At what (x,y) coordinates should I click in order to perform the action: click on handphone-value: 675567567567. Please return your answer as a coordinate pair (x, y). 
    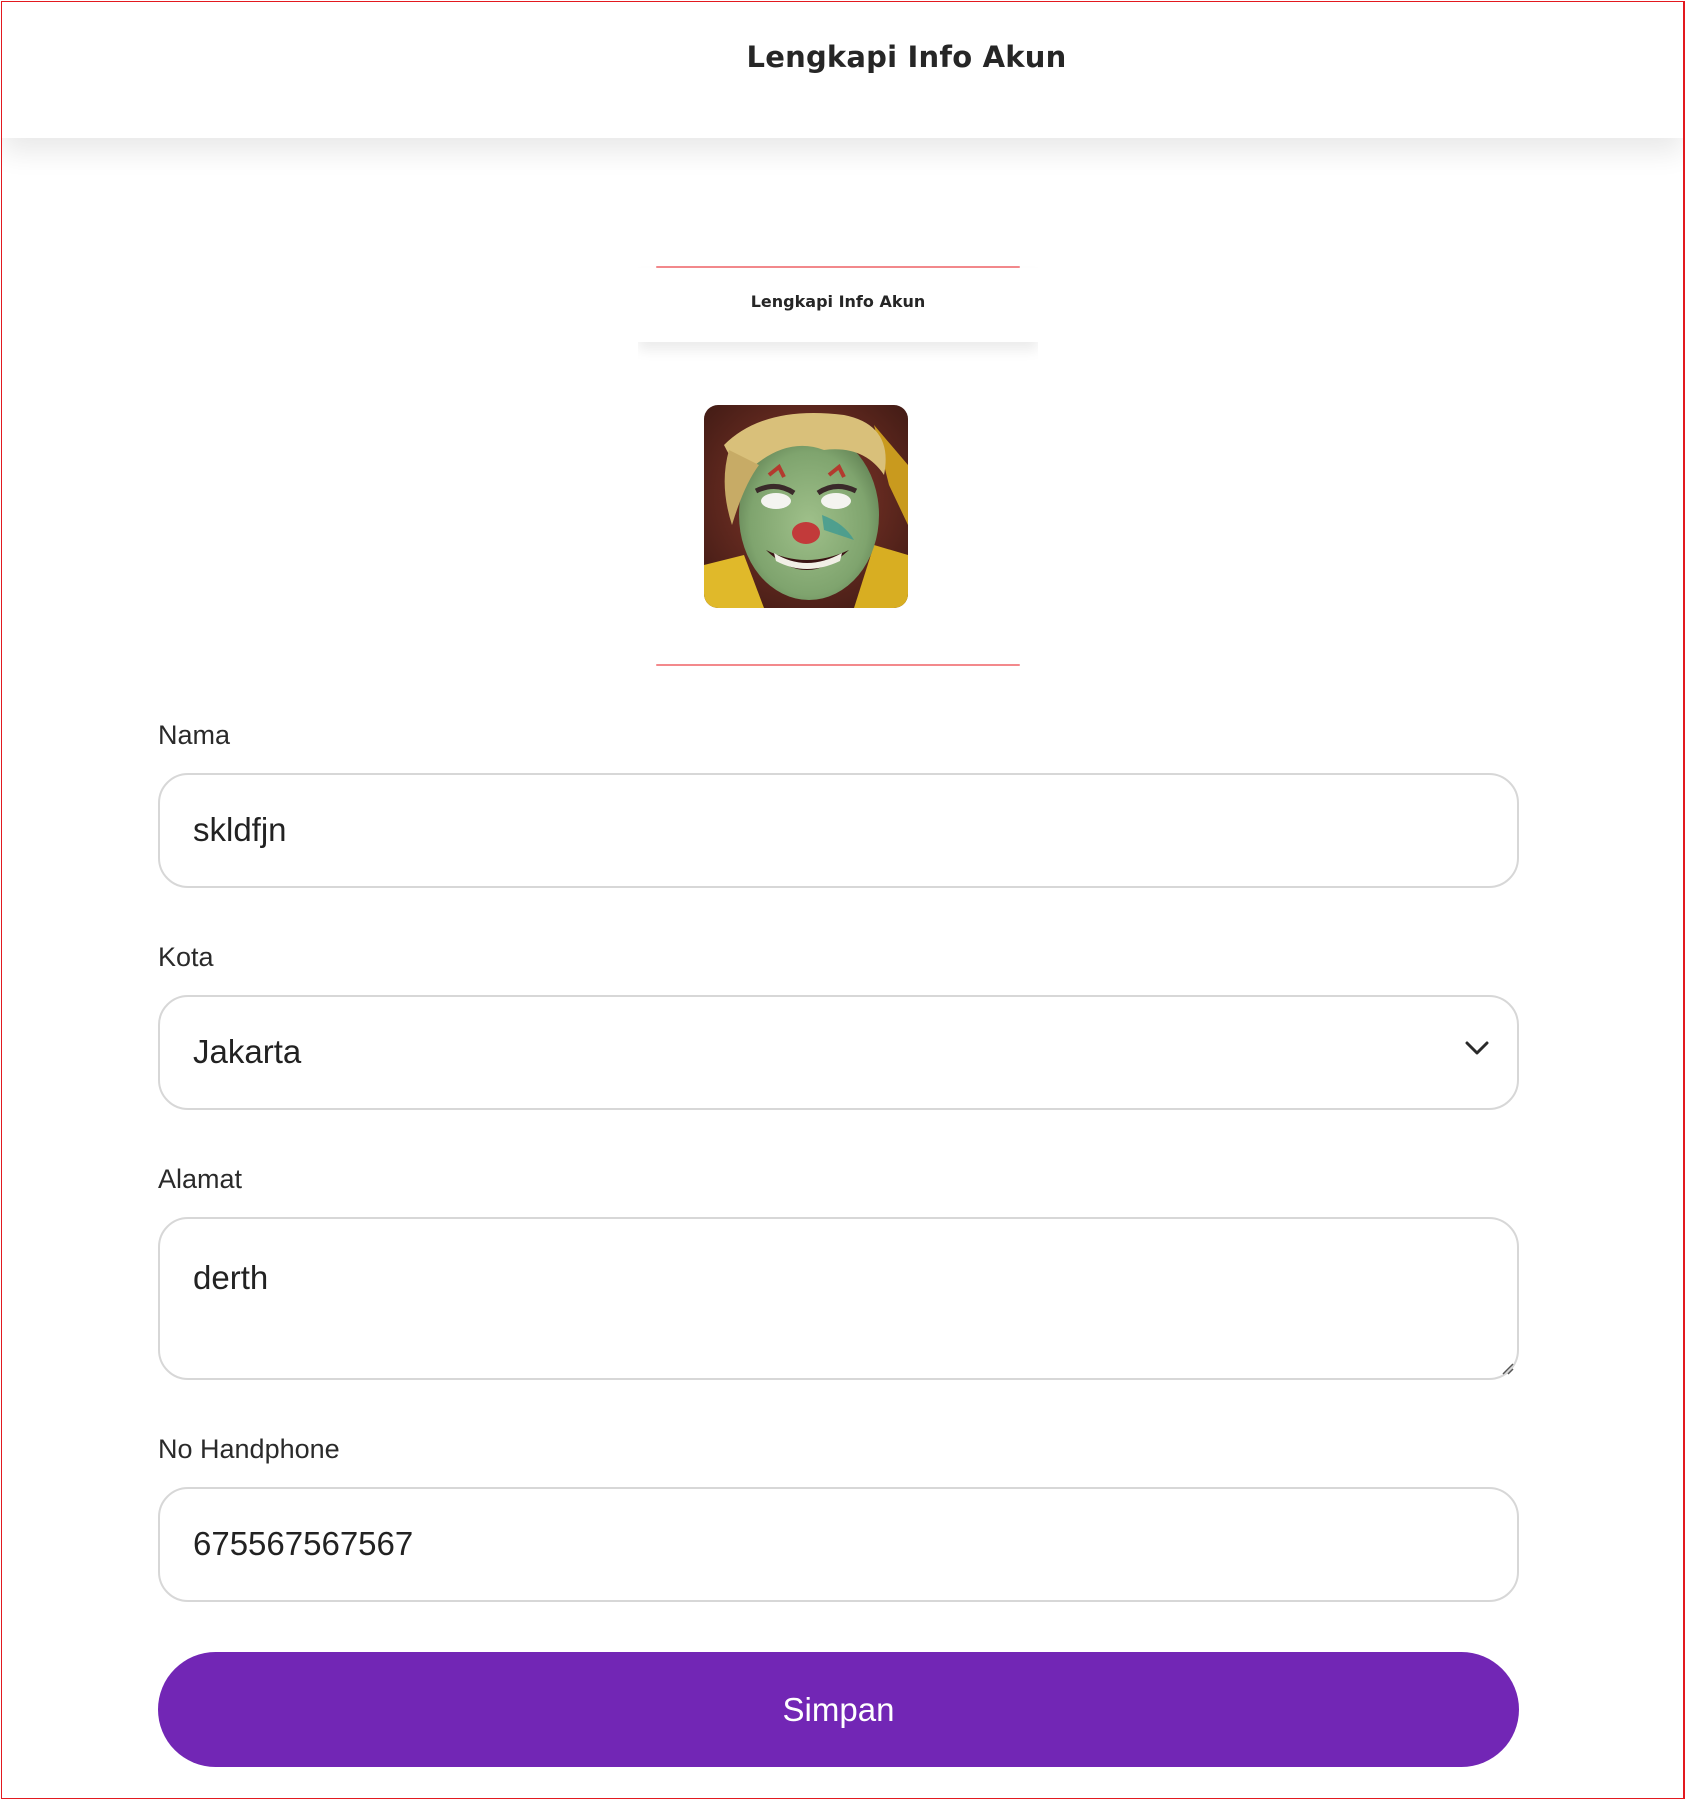
    Looking at the image, I should click on (793, 1544).